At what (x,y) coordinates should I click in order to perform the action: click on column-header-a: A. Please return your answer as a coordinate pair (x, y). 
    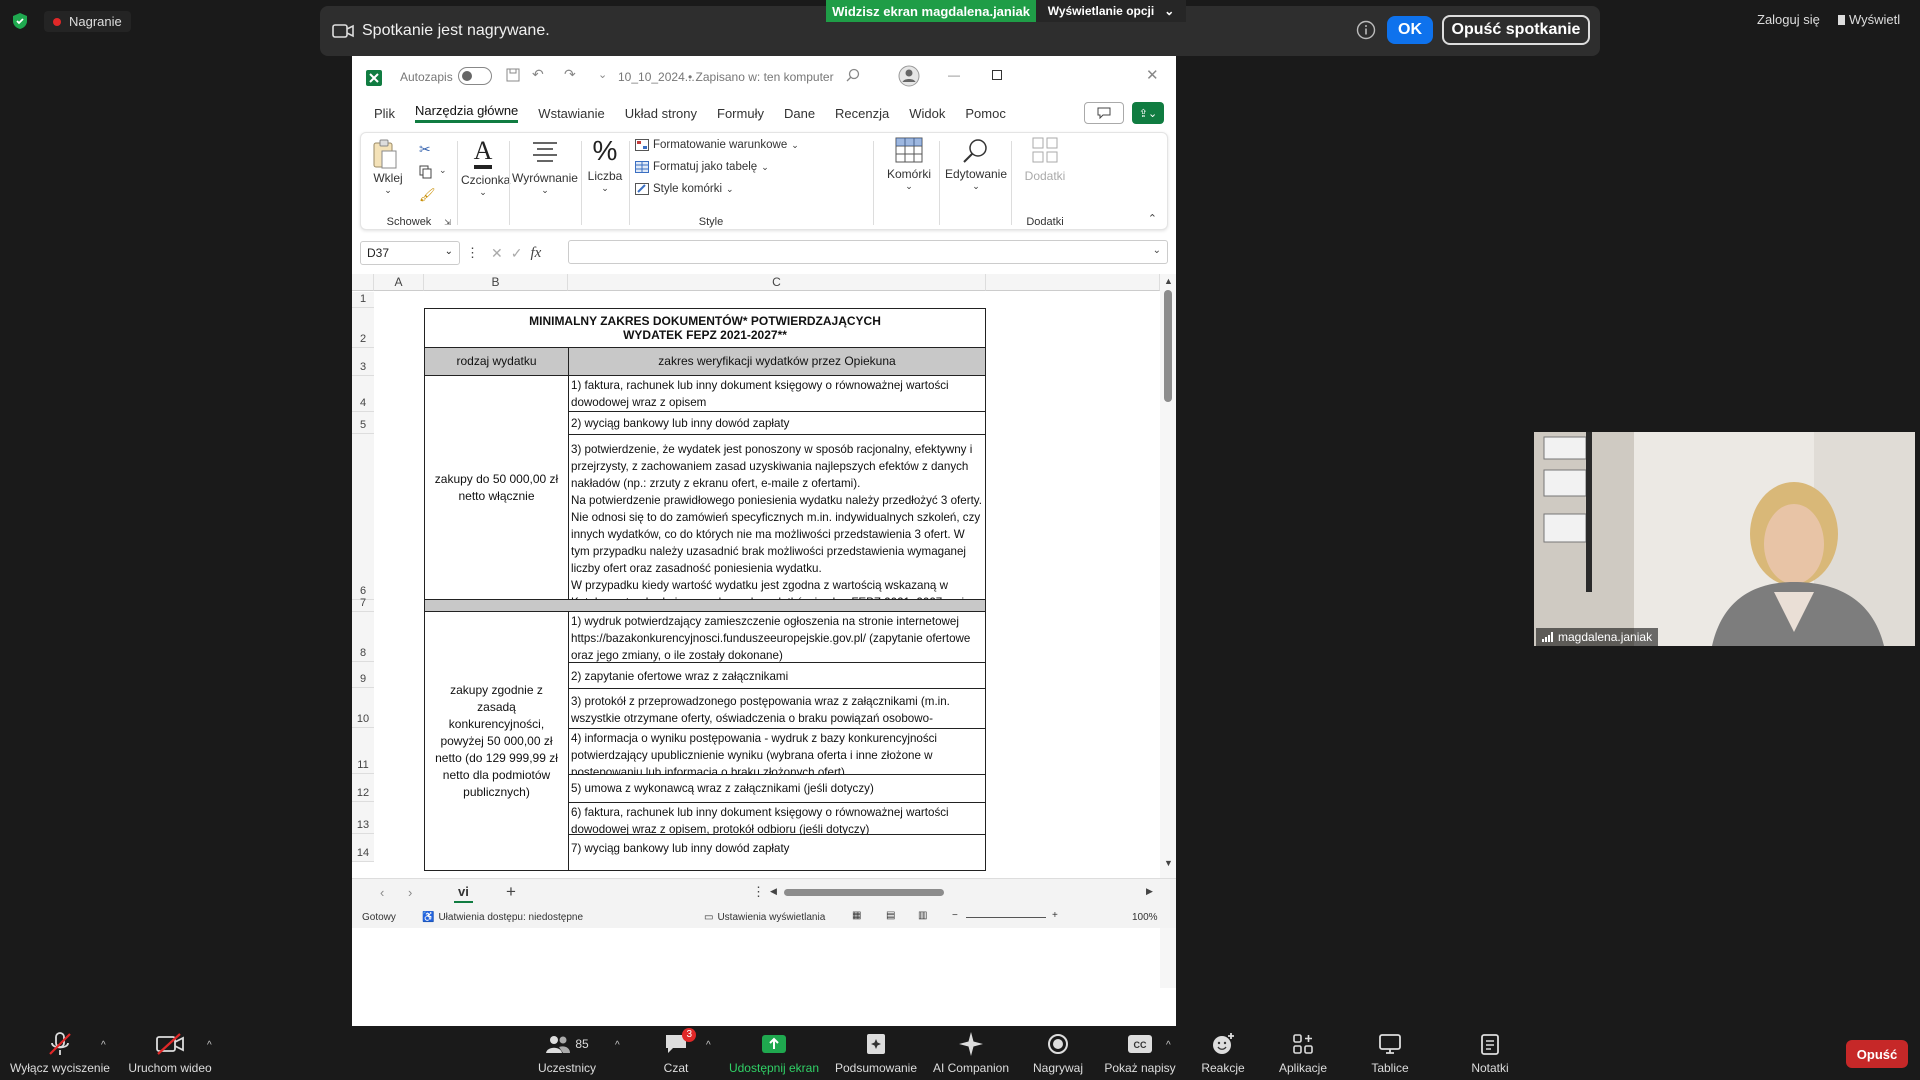
    Looking at the image, I should click on (399, 282).